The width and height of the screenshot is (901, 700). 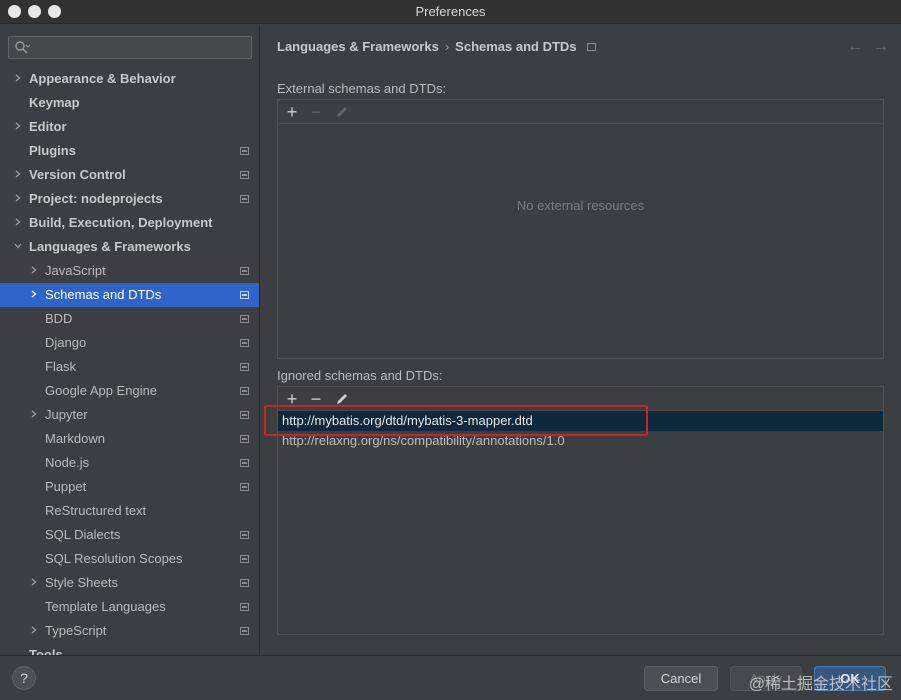 What do you see at coordinates (342, 399) in the screenshot?
I see `edit-ignored-icon` at bounding box center [342, 399].